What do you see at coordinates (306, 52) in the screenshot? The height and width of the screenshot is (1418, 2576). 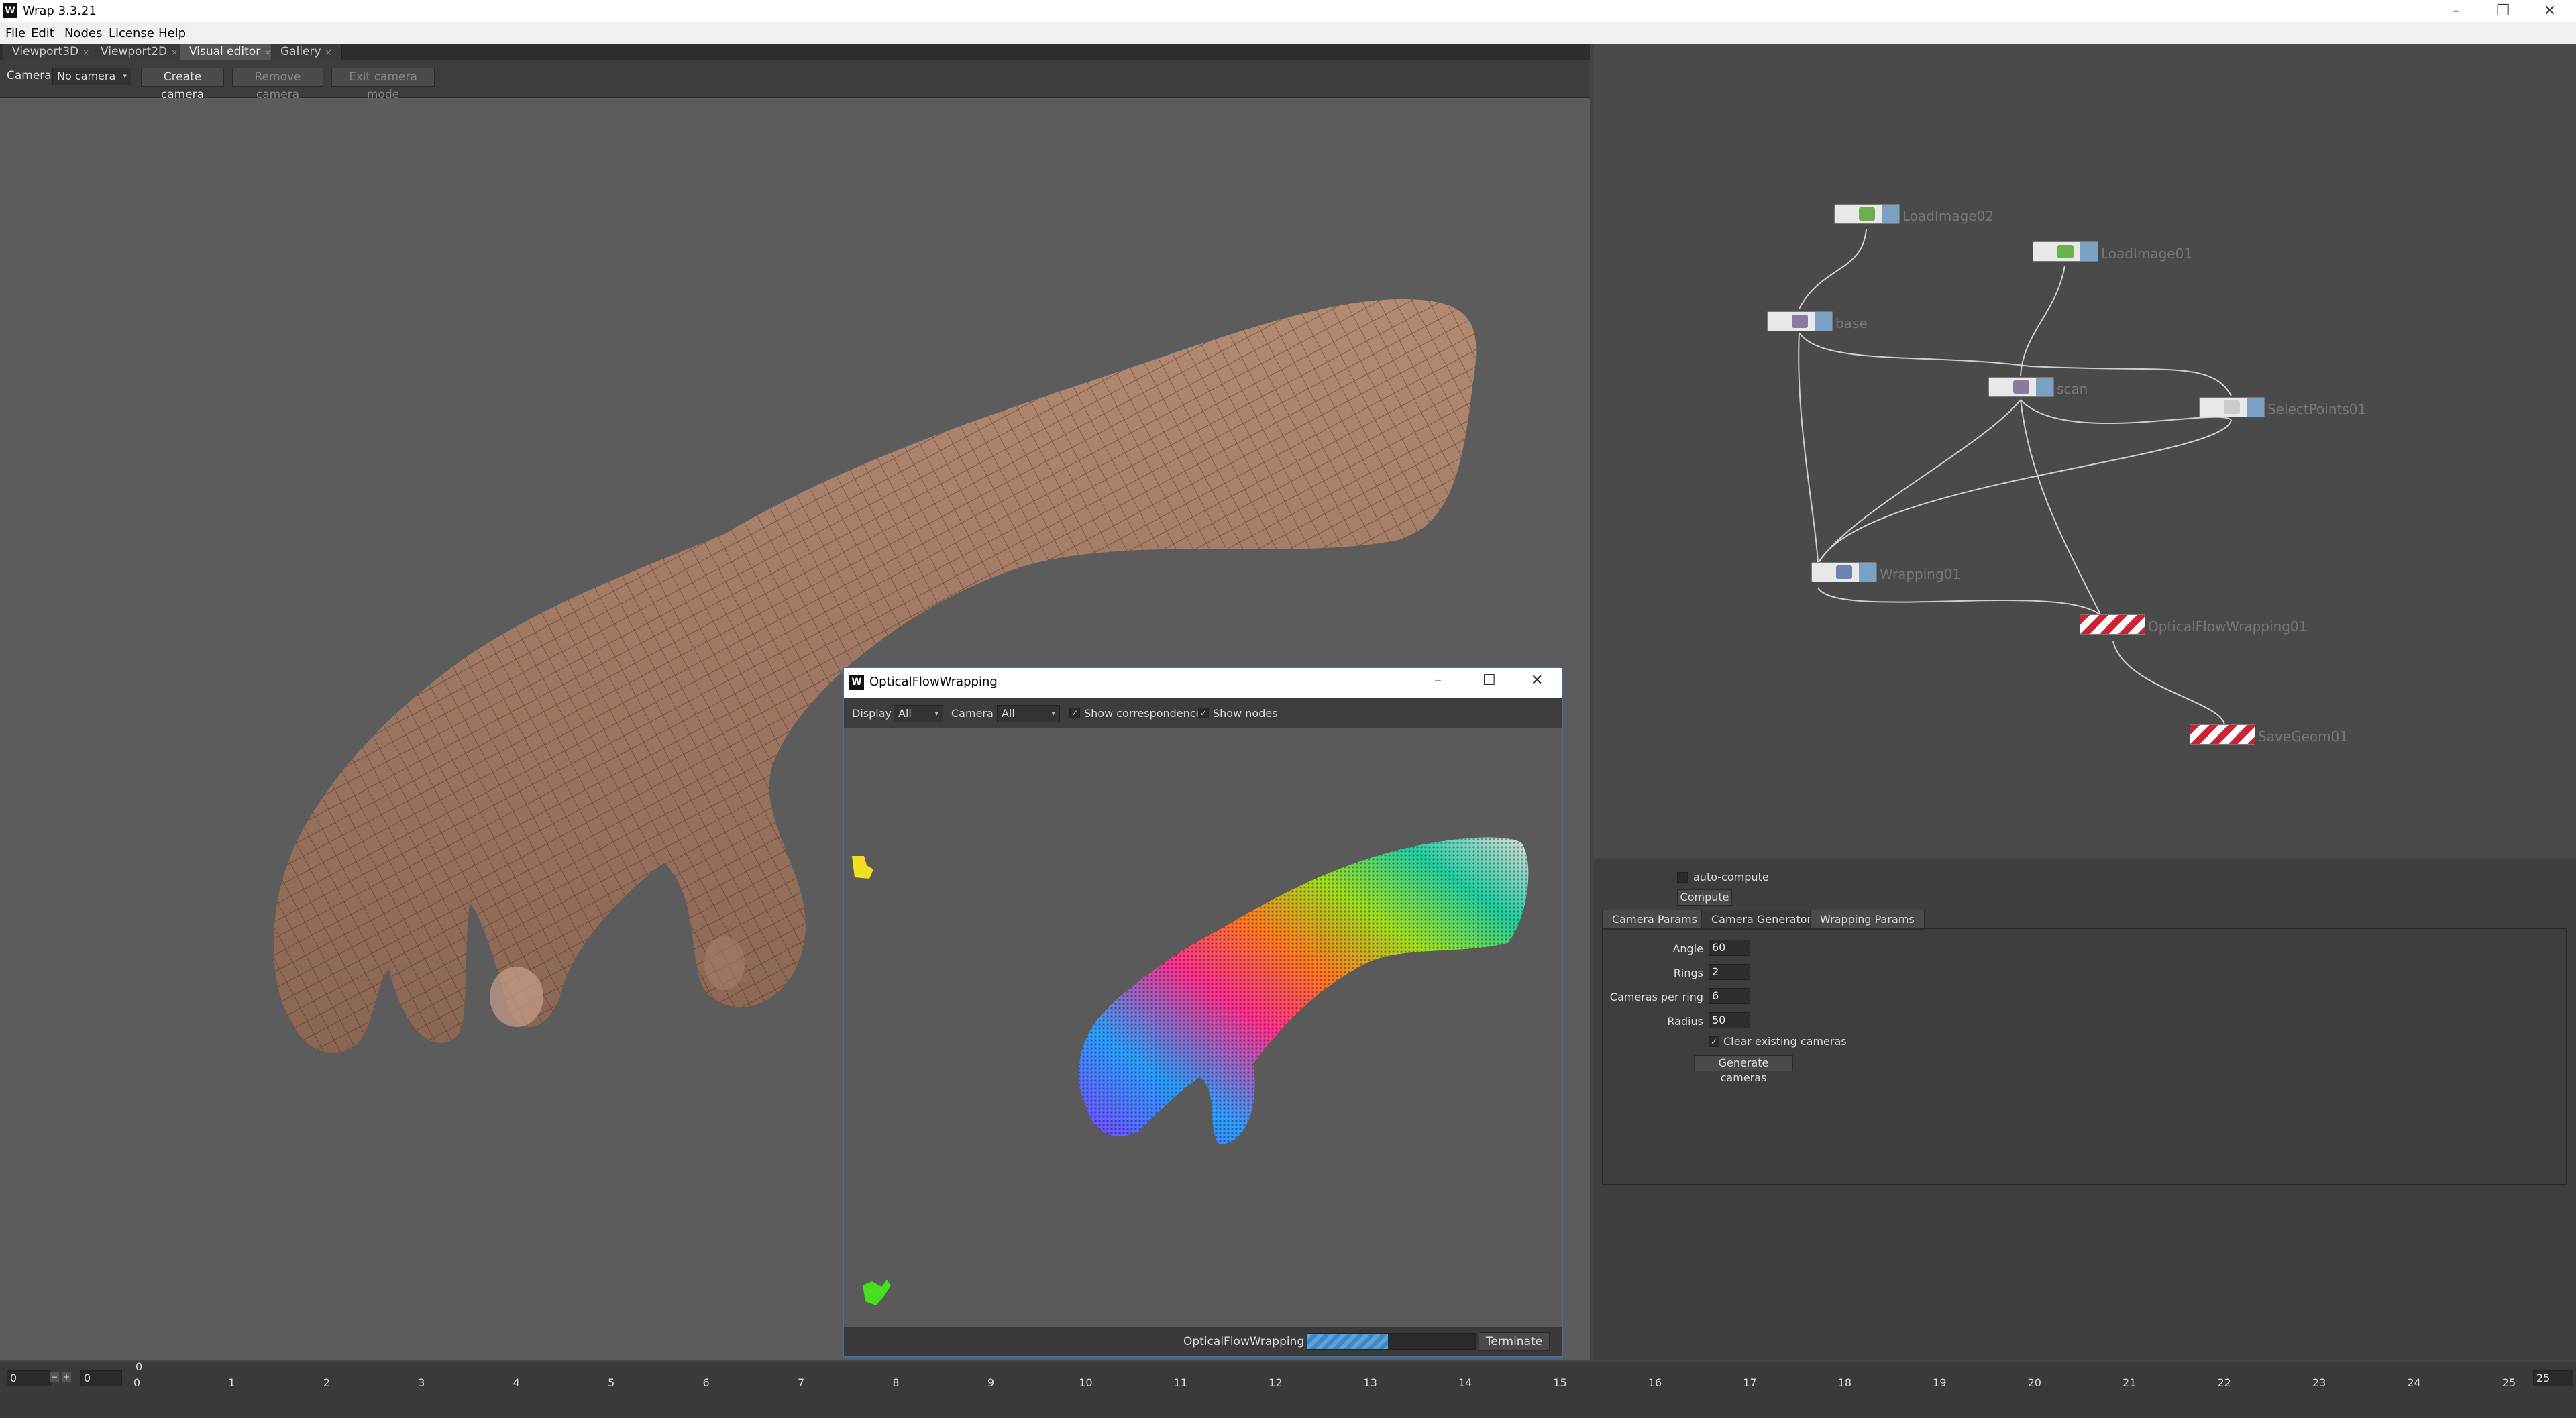 I see `tab-gallery: Gallery ×` at bounding box center [306, 52].